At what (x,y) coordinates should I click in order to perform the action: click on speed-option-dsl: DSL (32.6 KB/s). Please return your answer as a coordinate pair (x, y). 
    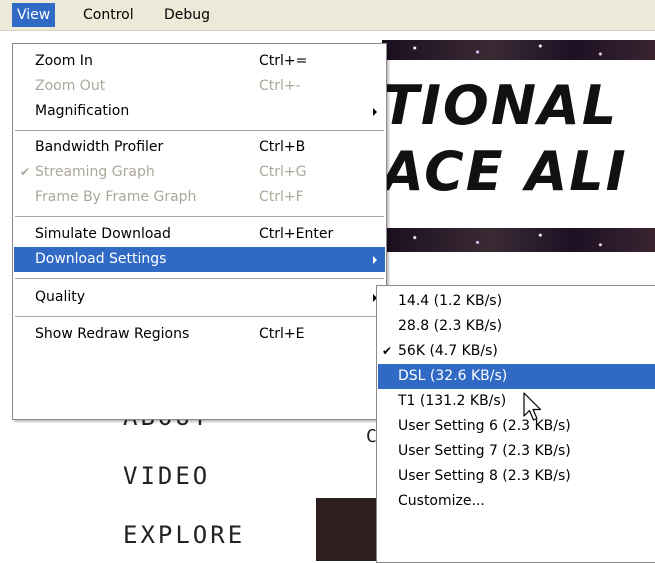
    Looking at the image, I should click on (516, 376).